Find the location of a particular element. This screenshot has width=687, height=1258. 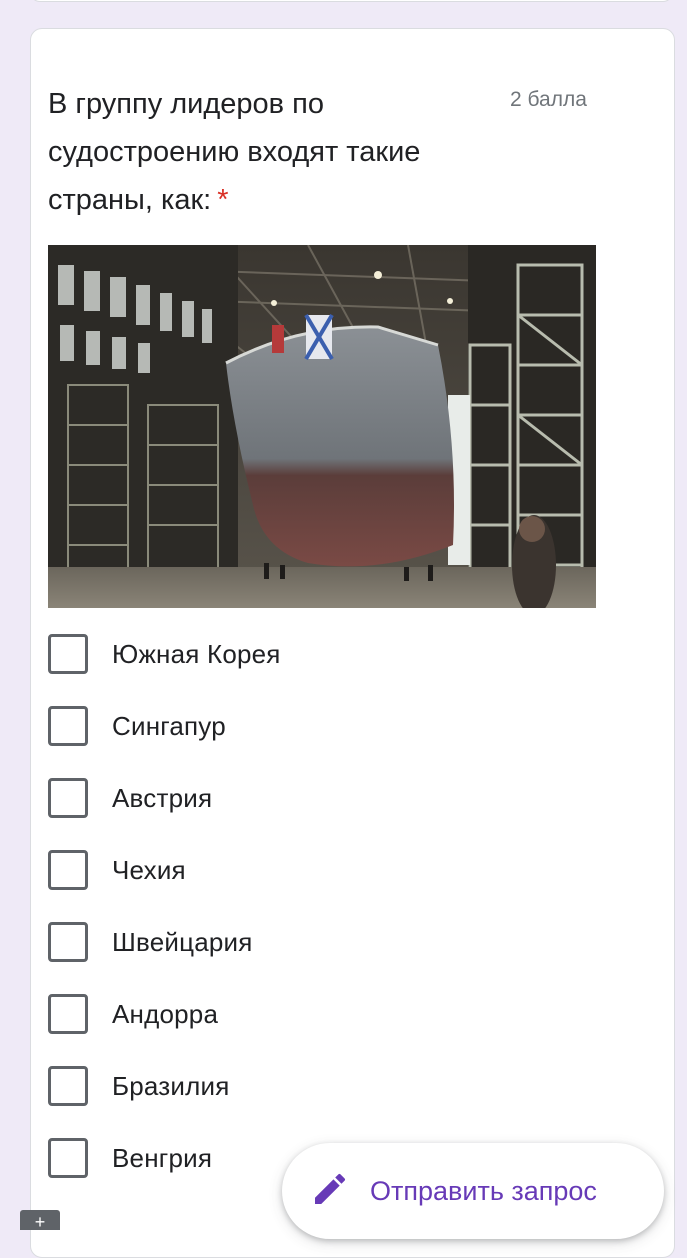

option-label: Швейцария is located at coordinates (182, 941).